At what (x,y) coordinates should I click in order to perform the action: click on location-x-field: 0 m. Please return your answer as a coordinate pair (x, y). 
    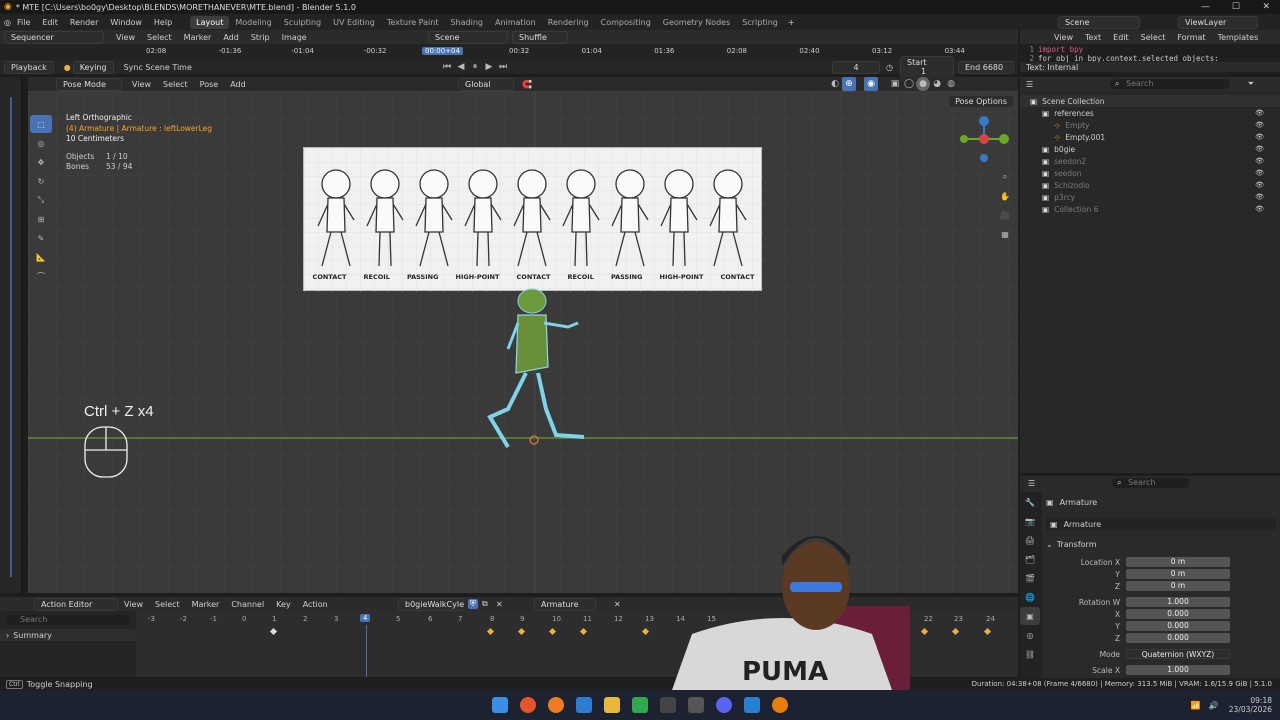
    Looking at the image, I should click on (1178, 562).